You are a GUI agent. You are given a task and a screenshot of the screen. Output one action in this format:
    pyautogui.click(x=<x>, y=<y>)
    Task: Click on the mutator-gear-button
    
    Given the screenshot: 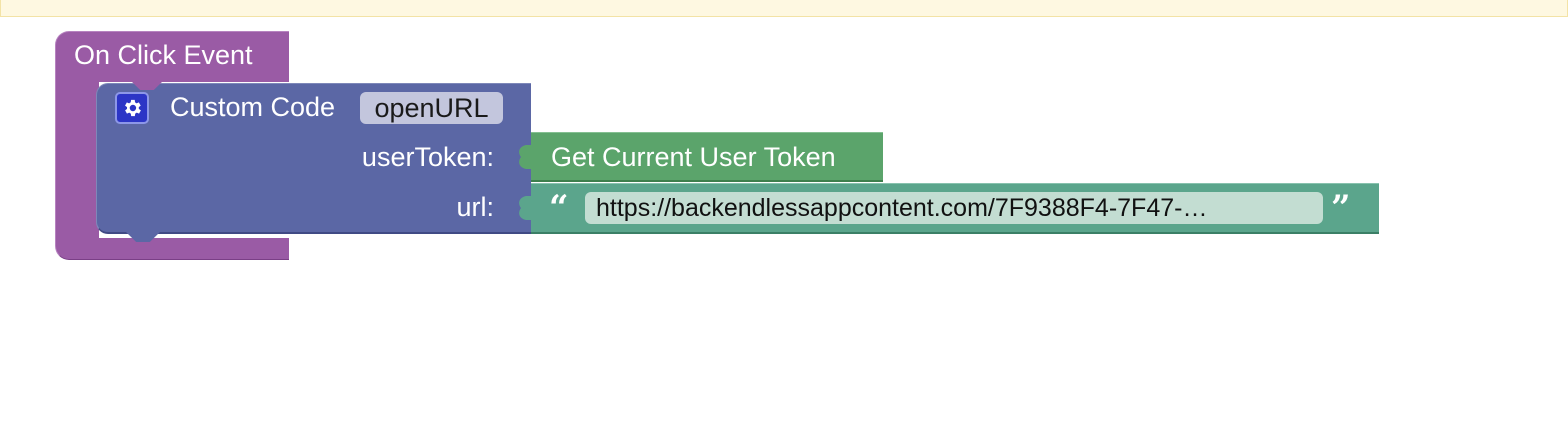 What is the action you would take?
    pyautogui.click(x=132, y=108)
    